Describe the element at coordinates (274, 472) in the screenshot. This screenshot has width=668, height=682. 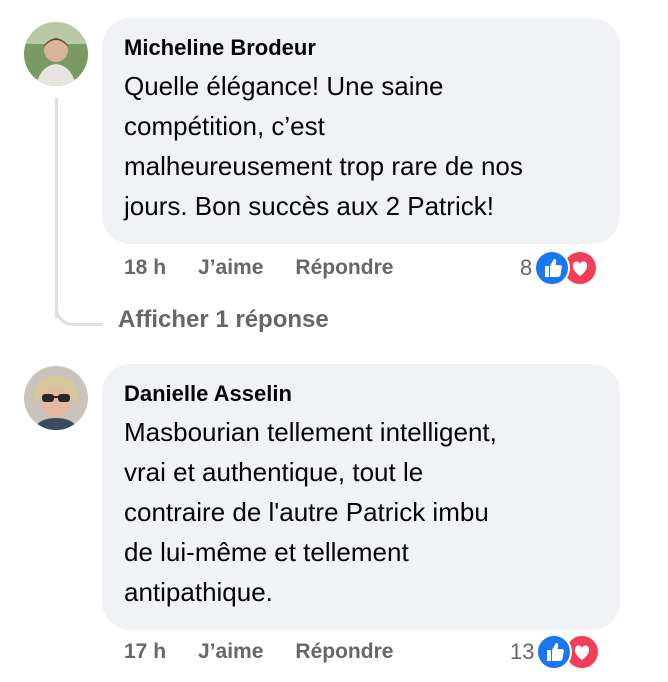
I see `comment-text-line: vrai et authentique, tout le` at that location.